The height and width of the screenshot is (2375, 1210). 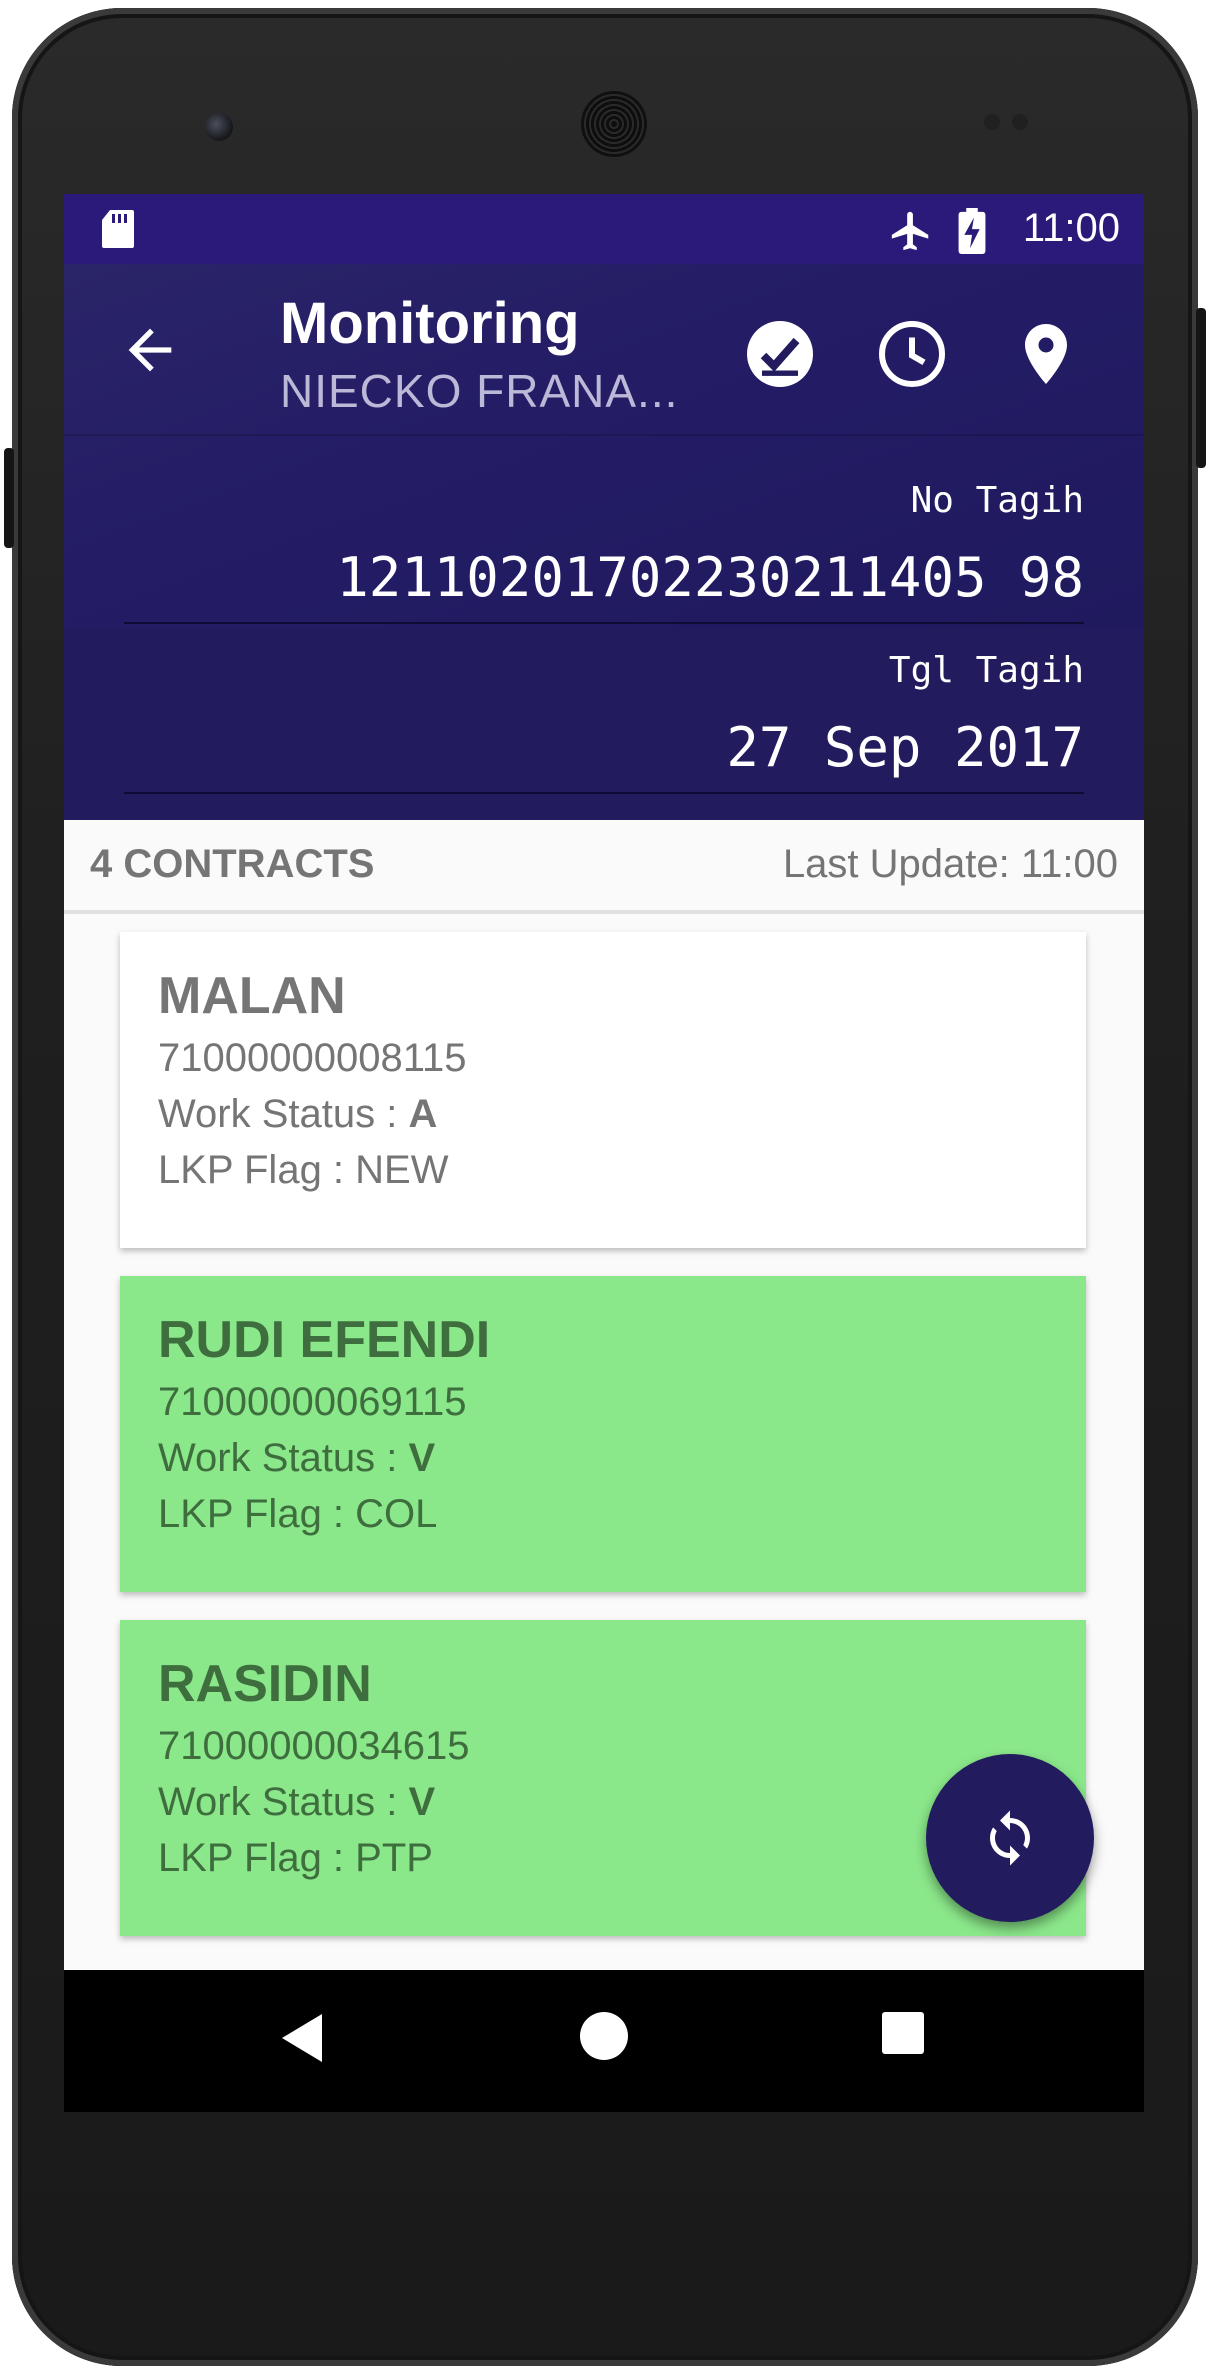 I want to click on contract-number: 71000000034615, so click(x=314, y=1746).